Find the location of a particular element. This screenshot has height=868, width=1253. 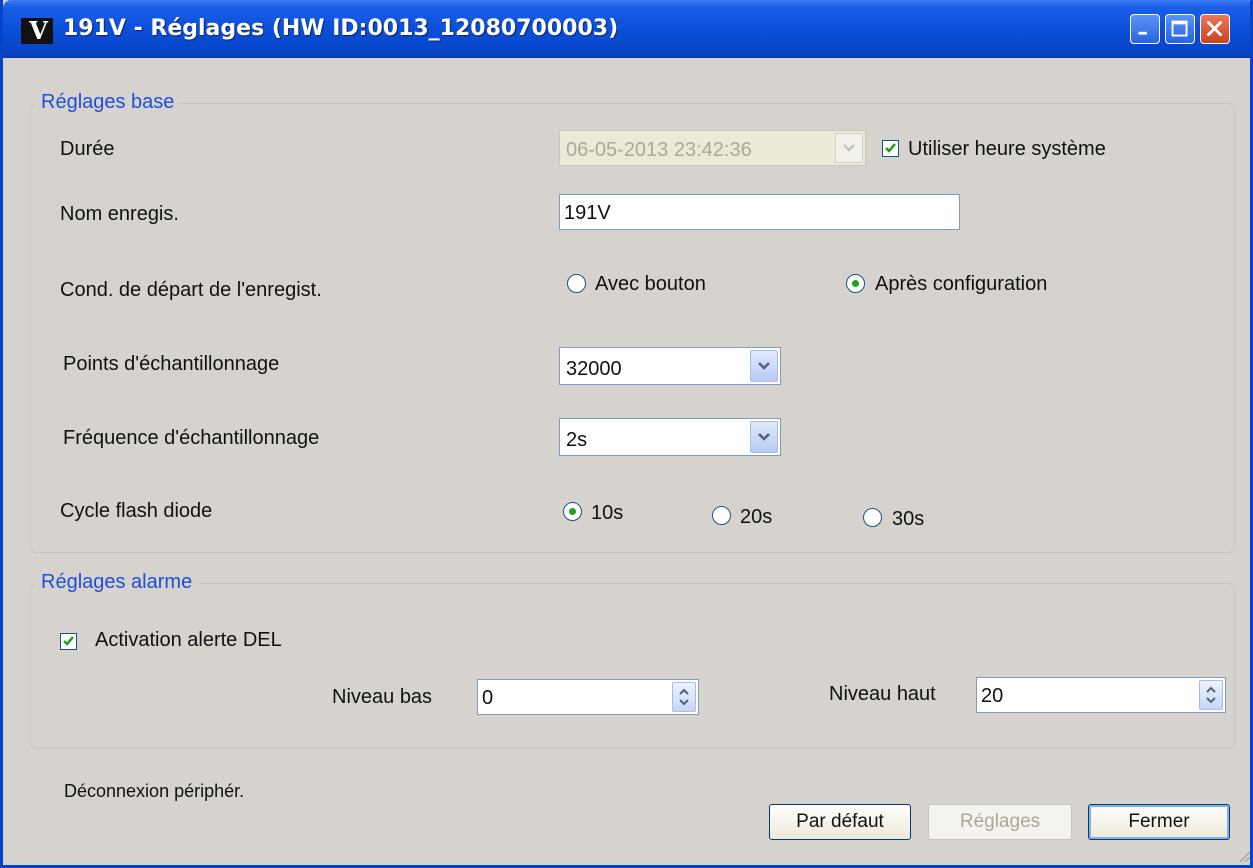

maximize-button is located at coordinates (1180, 29).